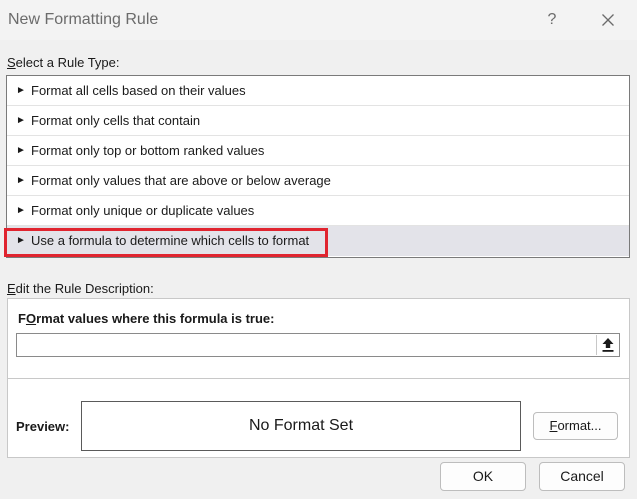  What do you see at coordinates (483, 476) in the screenshot?
I see `ok-button: OK` at bounding box center [483, 476].